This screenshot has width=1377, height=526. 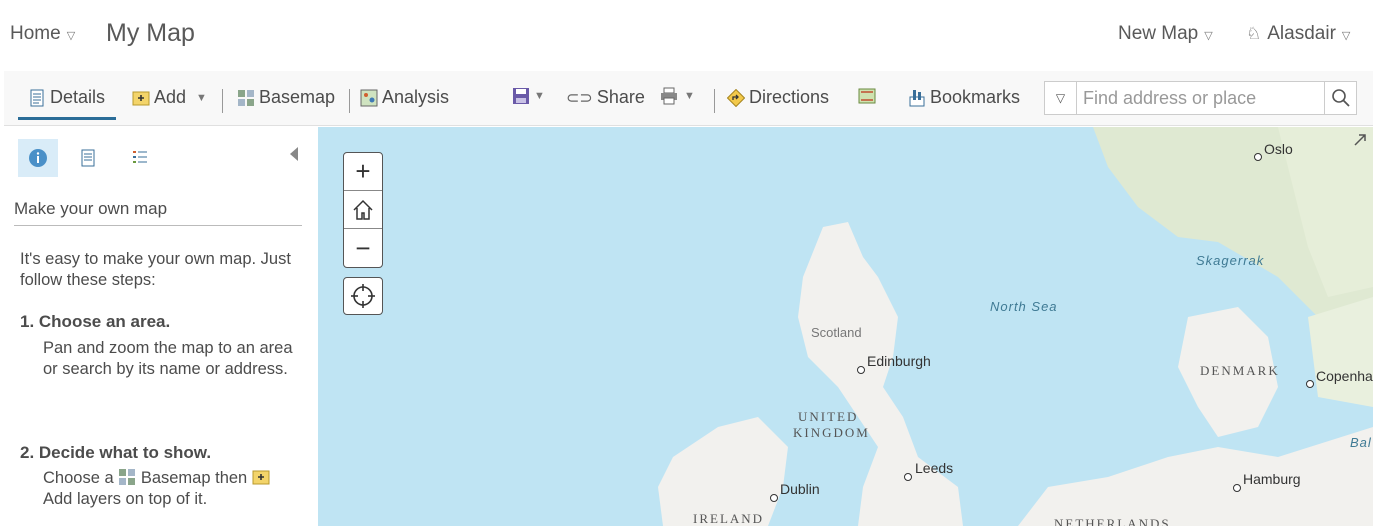 I want to click on germany-netherlands-land, so click(x=1195, y=476).